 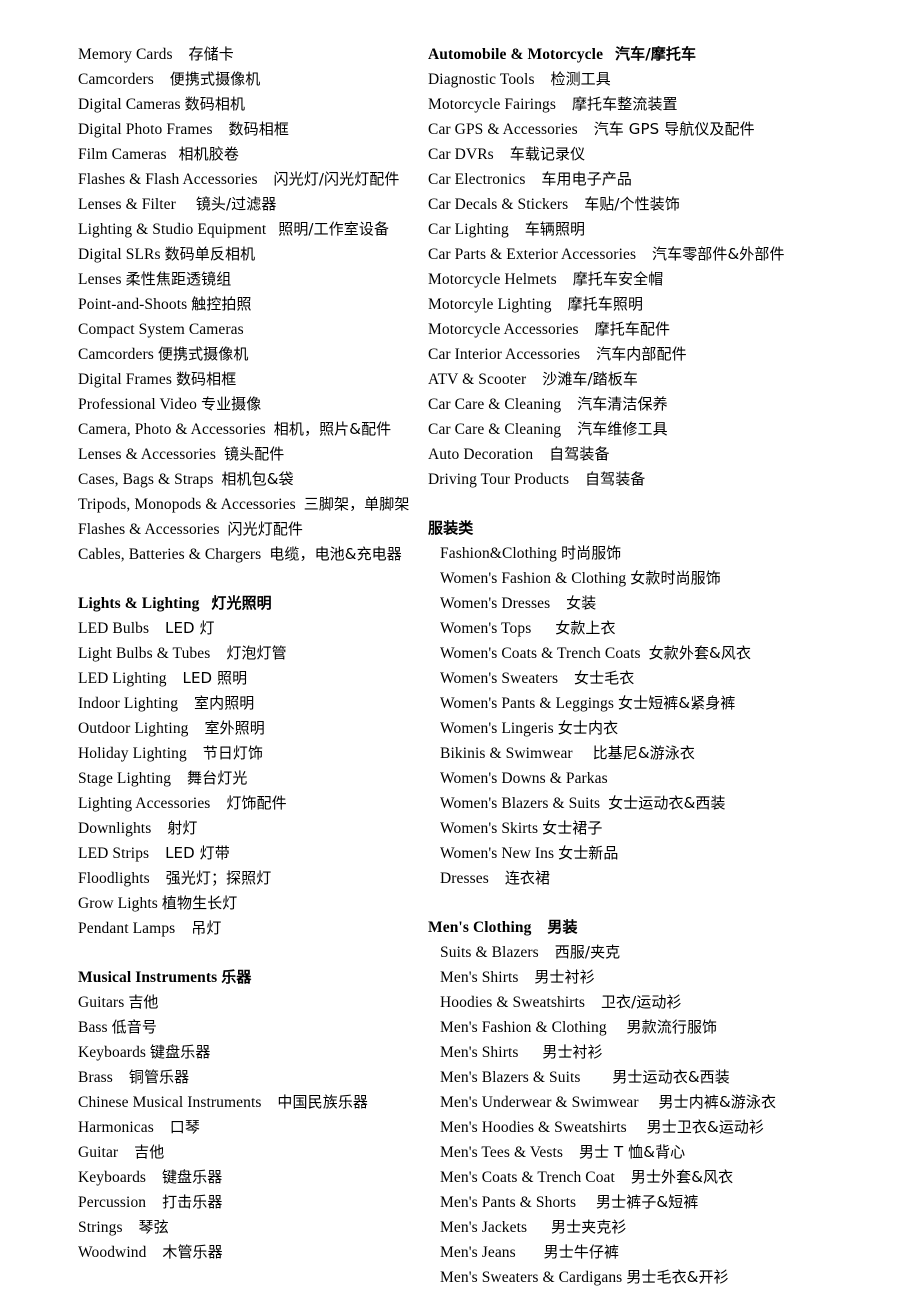 What do you see at coordinates (489, 828) in the screenshot?
I see `entry-english: Women's Skirts` at bounding box center [489, 828].